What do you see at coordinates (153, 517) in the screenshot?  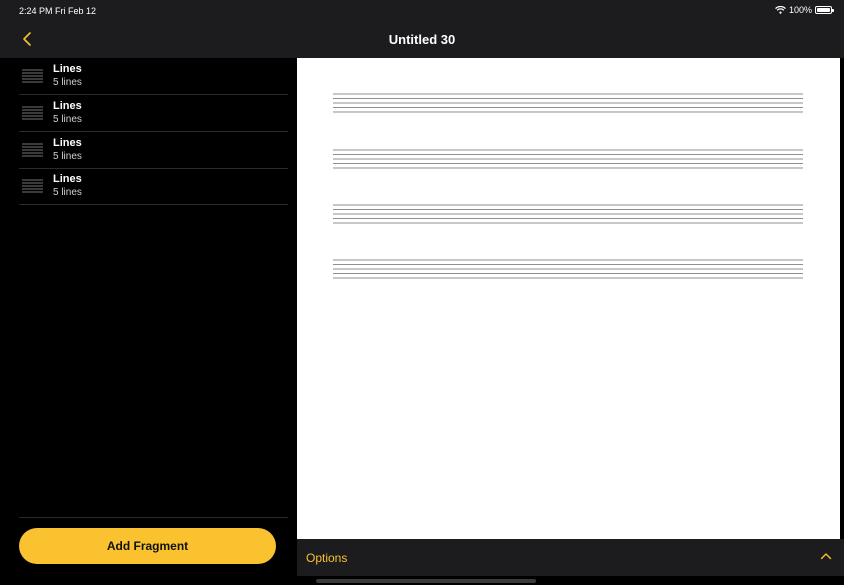 I see `sidebar-divider` at bounding box center [153, 517].